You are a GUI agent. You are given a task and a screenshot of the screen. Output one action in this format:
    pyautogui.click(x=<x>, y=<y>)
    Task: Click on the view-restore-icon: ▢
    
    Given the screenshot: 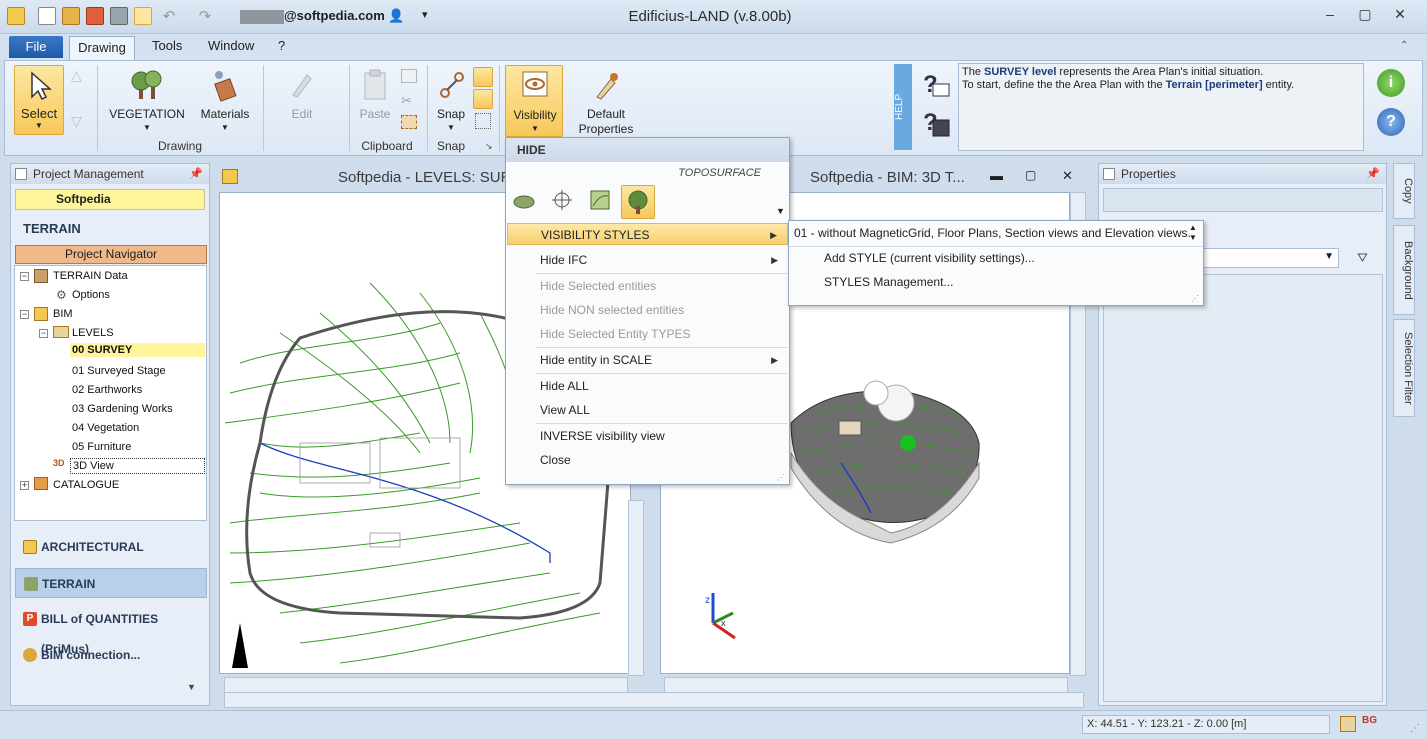 What is the action you would take?
    pyautogui.click(x=1030, y=175)
    